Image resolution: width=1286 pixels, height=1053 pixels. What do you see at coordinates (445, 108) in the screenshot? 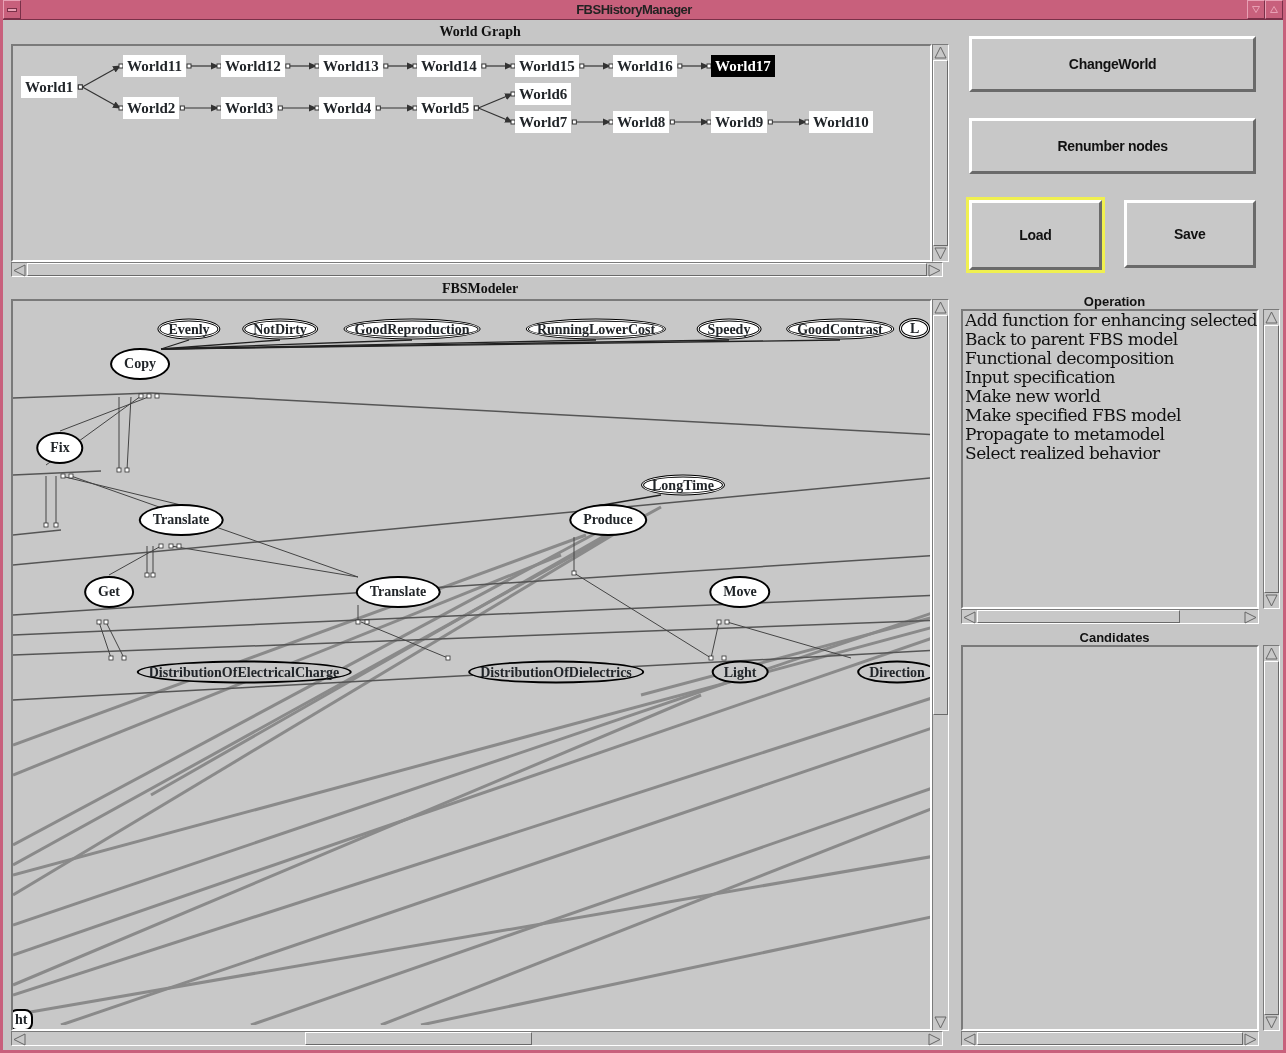
I see `world-node: World5` at bounding box center [445, 108].